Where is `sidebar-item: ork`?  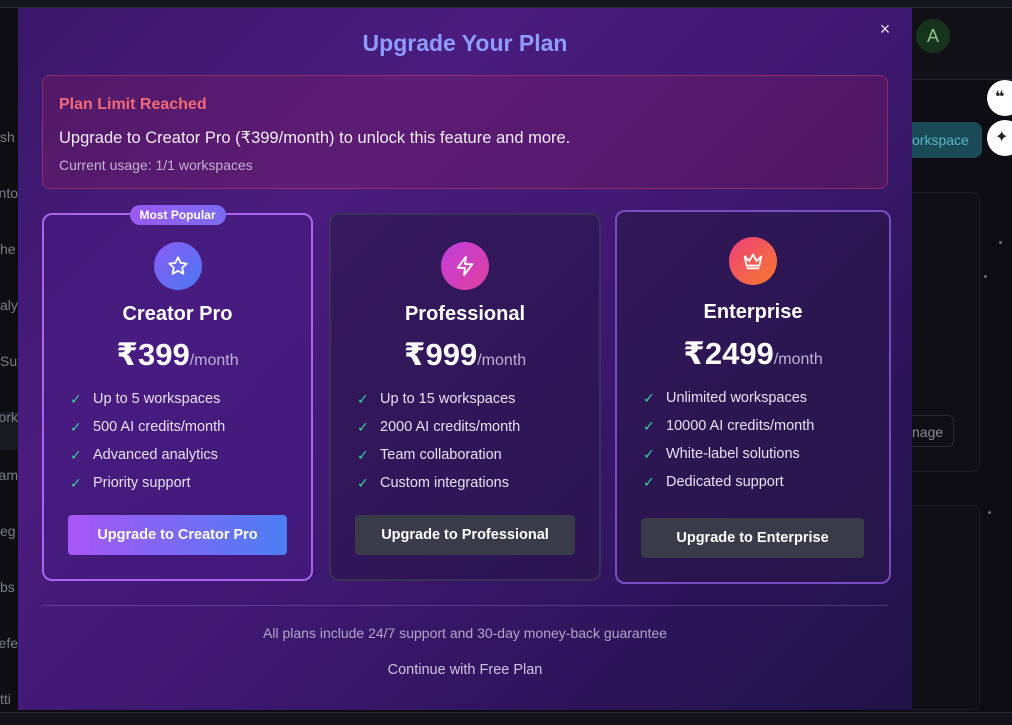
sidebar-item: ork is located at coordinates (9, 417).